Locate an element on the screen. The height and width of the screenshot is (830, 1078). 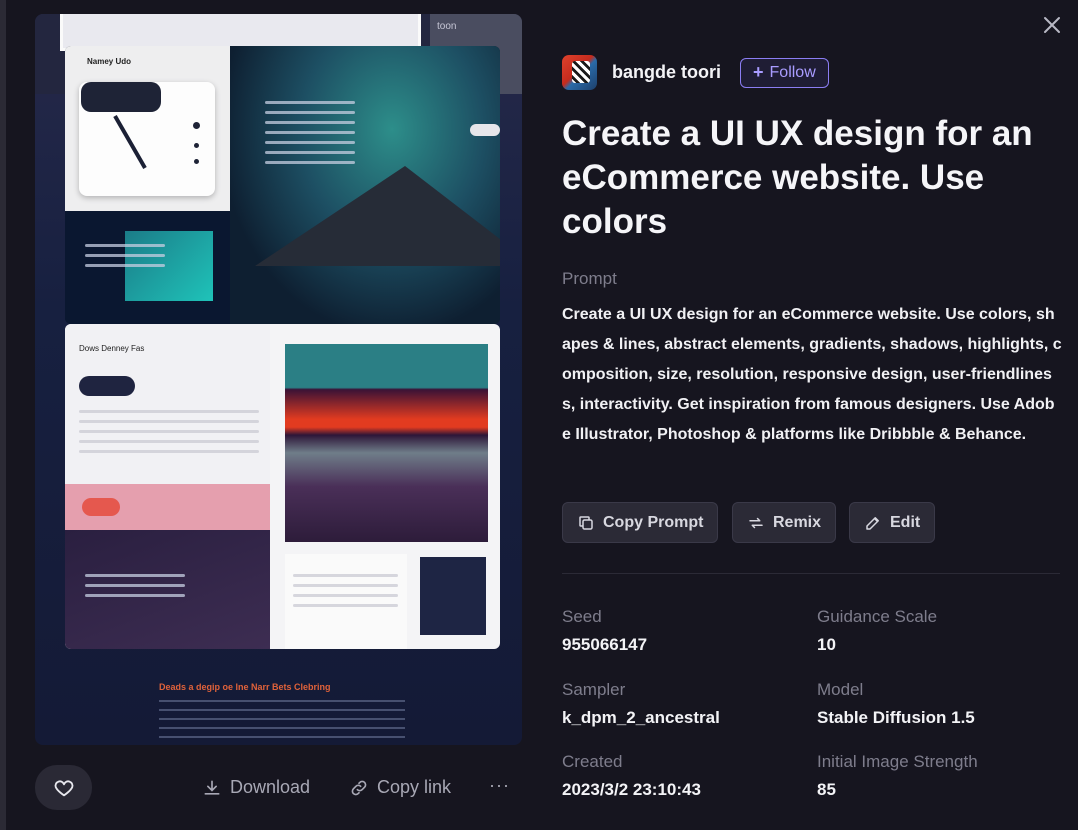
mockup-section-header: Dows Denney Fas is located at coordinates (112, 348).